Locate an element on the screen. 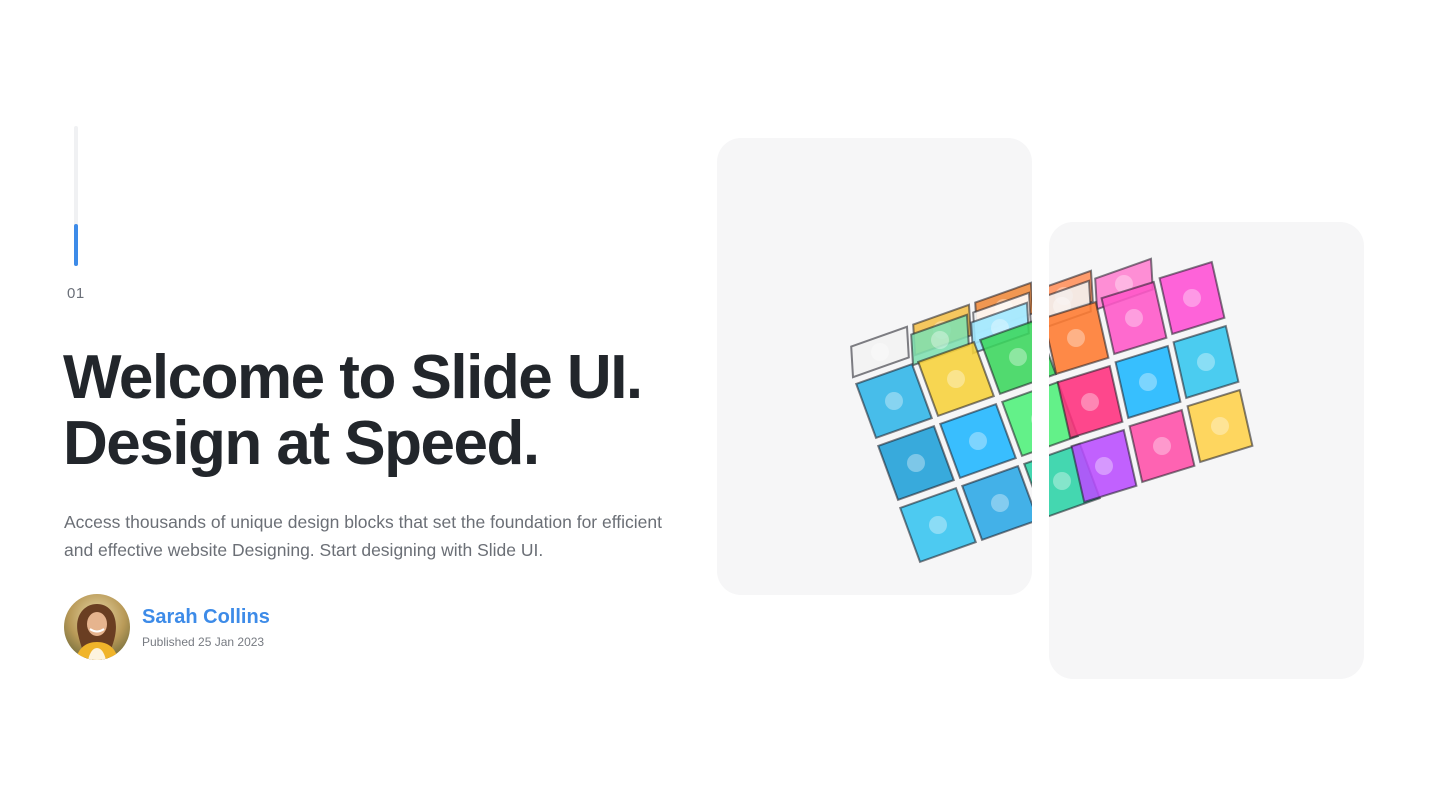 The image size is (1440, 787). slide-number: 01 is located at coordinates (76, 293).